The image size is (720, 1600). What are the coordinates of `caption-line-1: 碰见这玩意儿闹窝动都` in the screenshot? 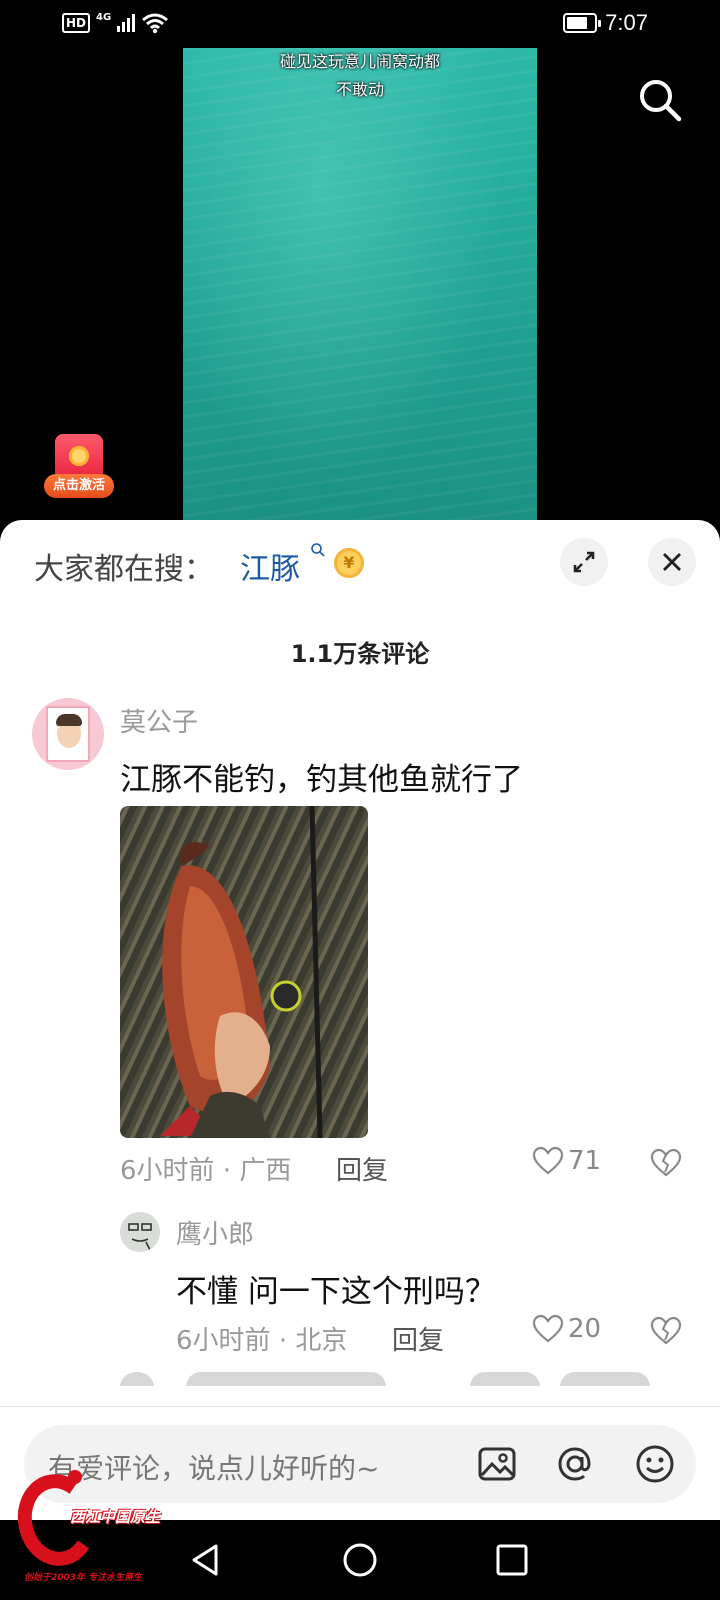 It's located at (359, 61).